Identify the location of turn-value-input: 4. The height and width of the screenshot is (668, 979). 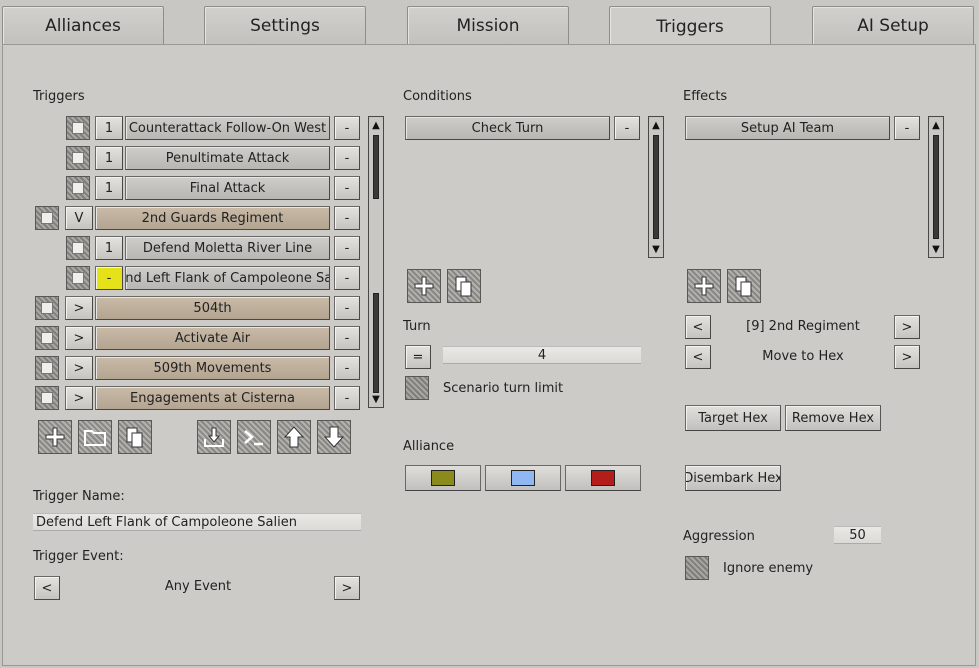
(542, 355).